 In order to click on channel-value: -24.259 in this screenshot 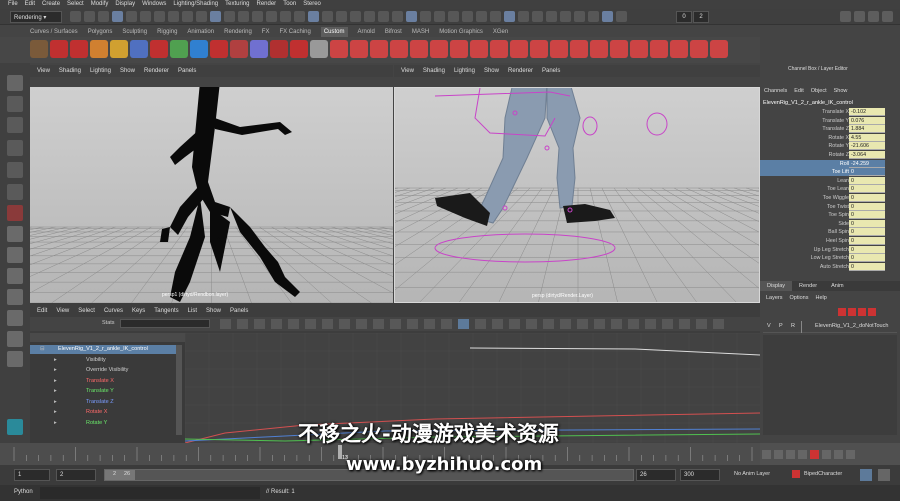, I will do `click(867, 163)`.